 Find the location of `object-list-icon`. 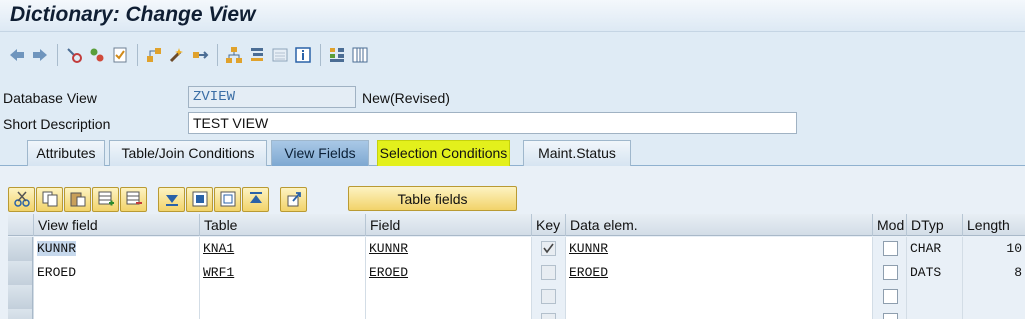

object-list-icon is located at coordinates (200, 55).